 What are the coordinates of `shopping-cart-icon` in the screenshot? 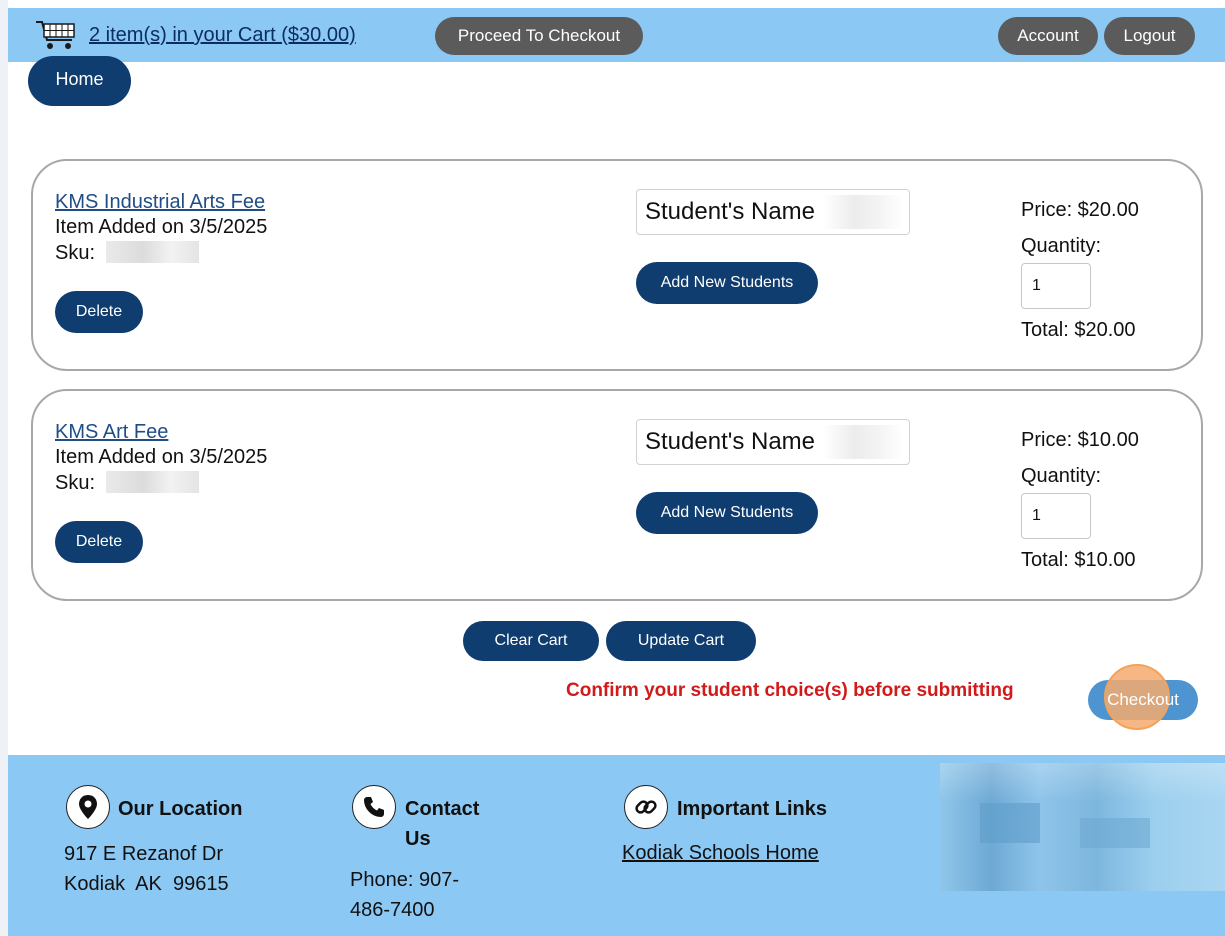 It's located at (57, 35).